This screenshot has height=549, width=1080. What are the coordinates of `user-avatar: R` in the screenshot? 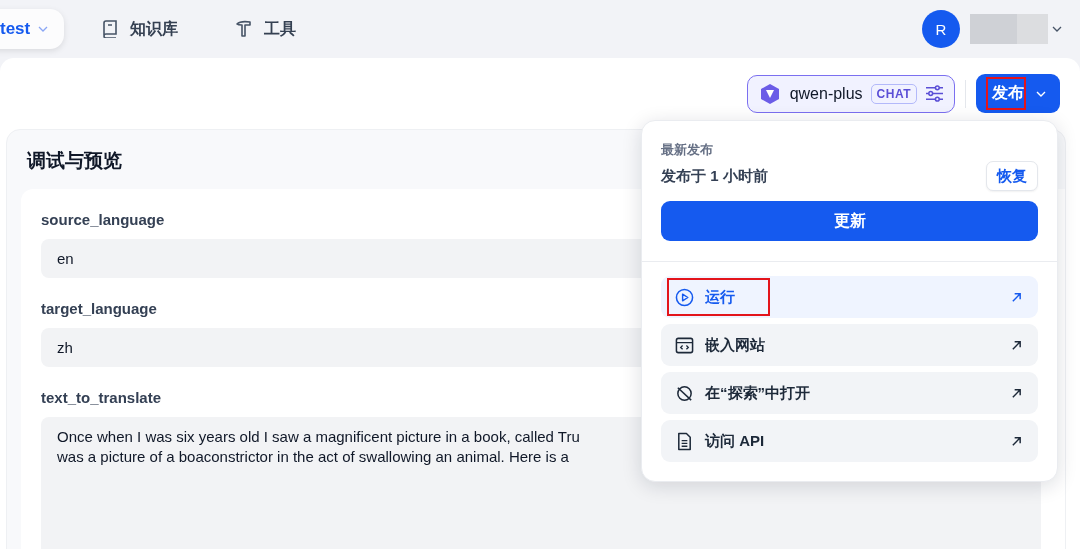 It's located at (941, 29).